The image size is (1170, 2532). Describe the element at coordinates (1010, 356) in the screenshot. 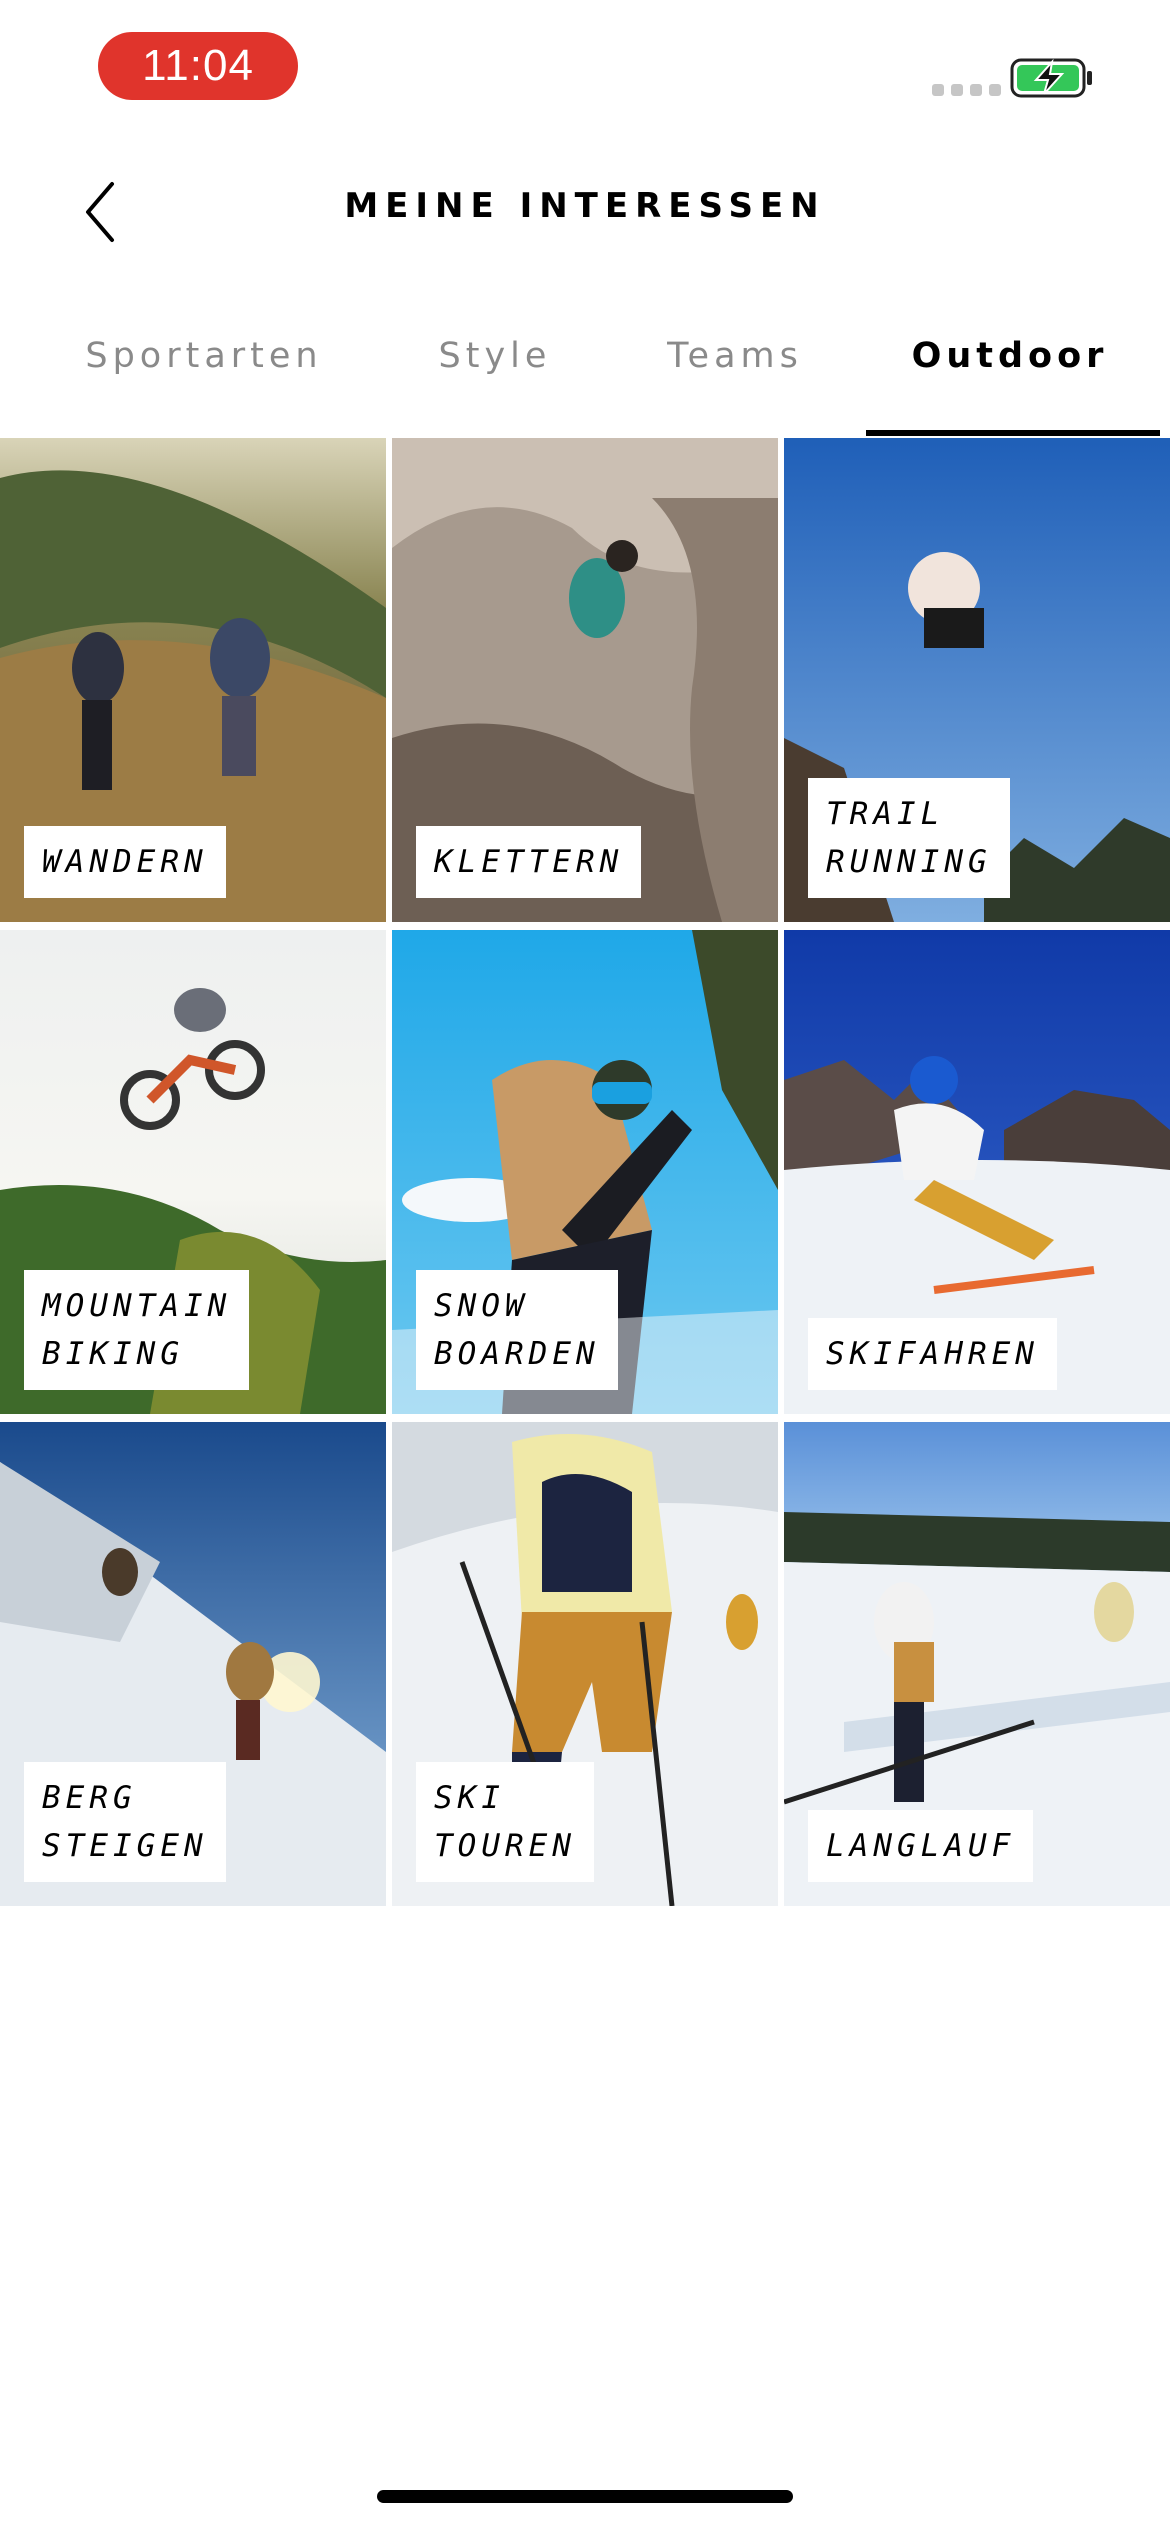

I see `tab-outdoor: Outdoor` at that location.